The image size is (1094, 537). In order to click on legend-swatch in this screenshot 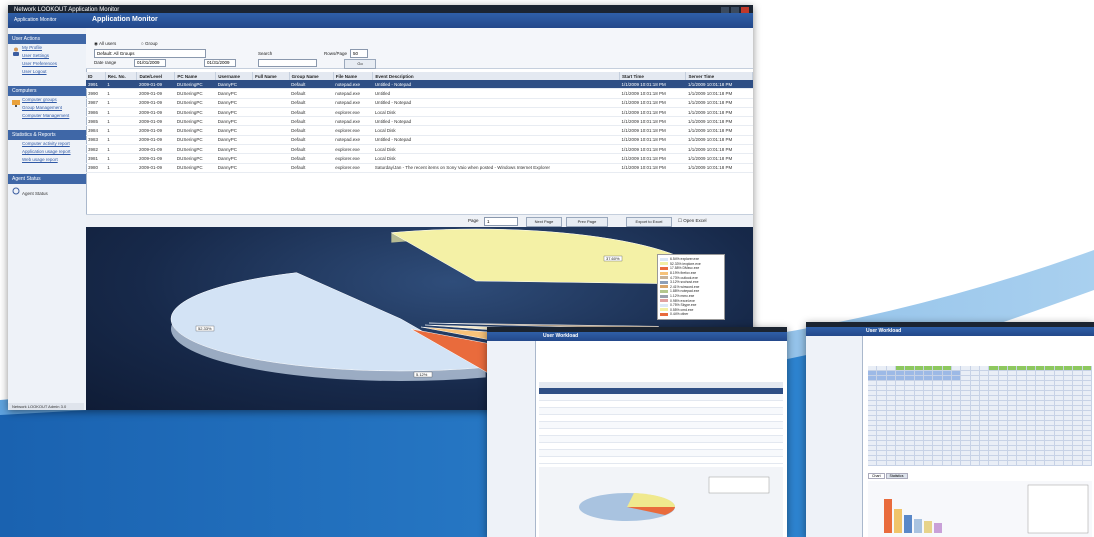, I will do `click(664, 287)`.